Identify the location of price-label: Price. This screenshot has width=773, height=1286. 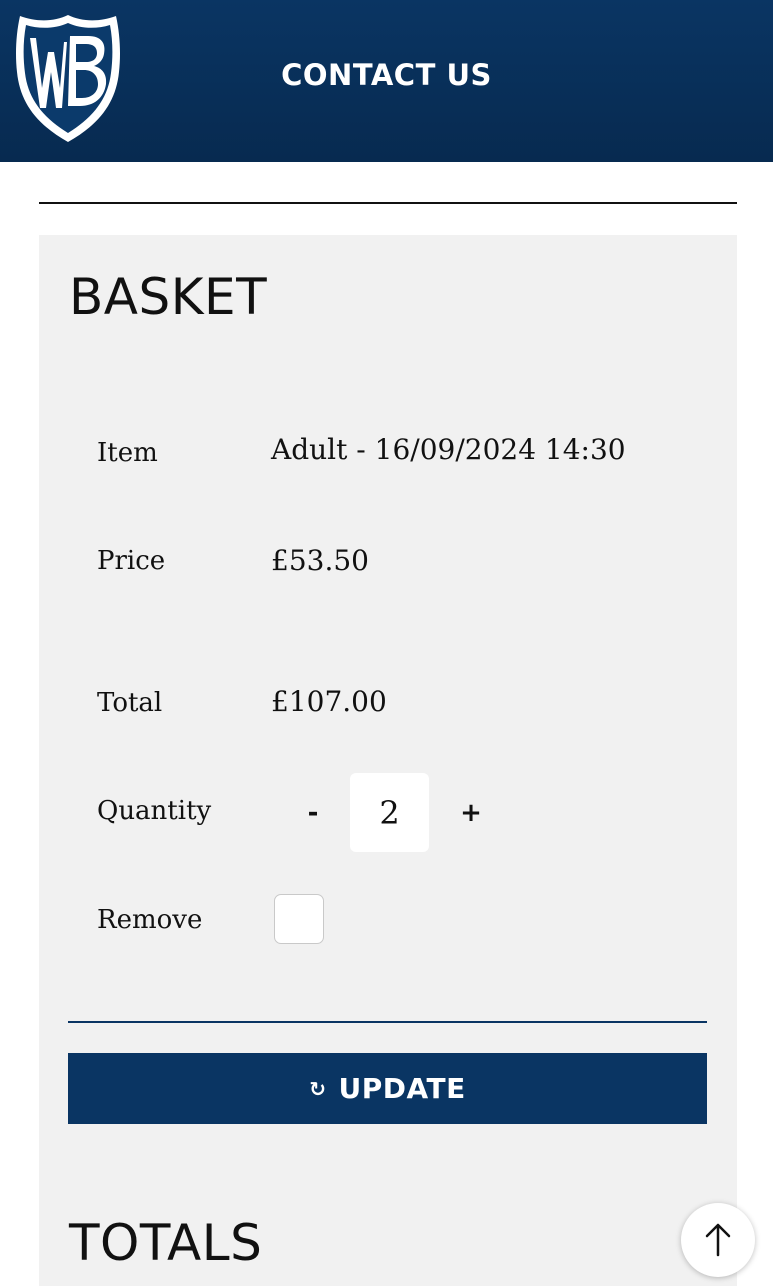
(131, 561).